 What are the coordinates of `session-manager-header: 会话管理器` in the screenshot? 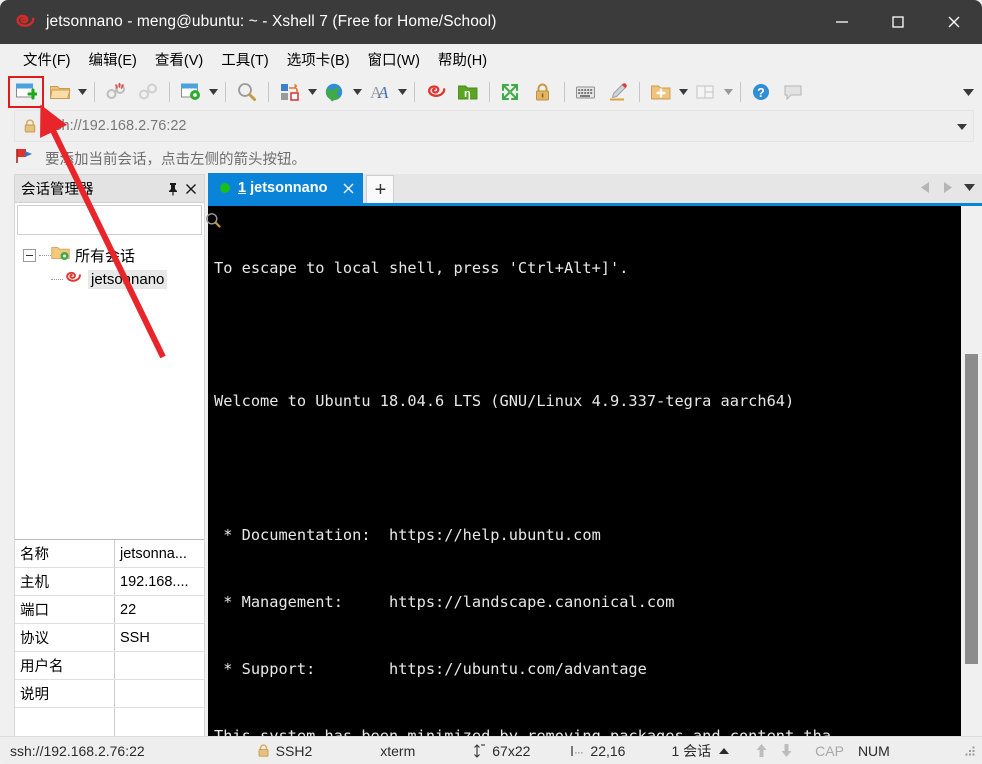 It's located at (109, 189).